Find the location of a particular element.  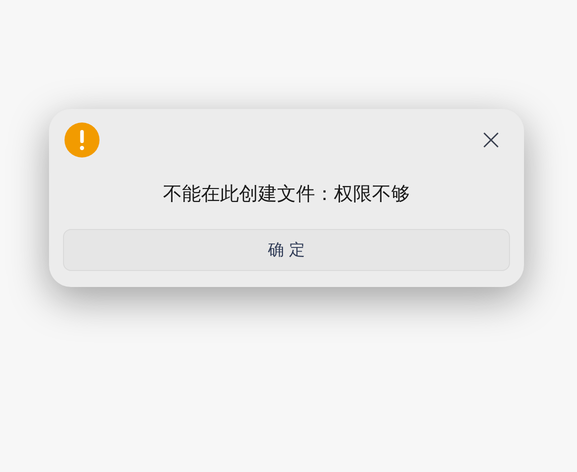

ok-button: 确 定 is located at coordinates (286, 250).